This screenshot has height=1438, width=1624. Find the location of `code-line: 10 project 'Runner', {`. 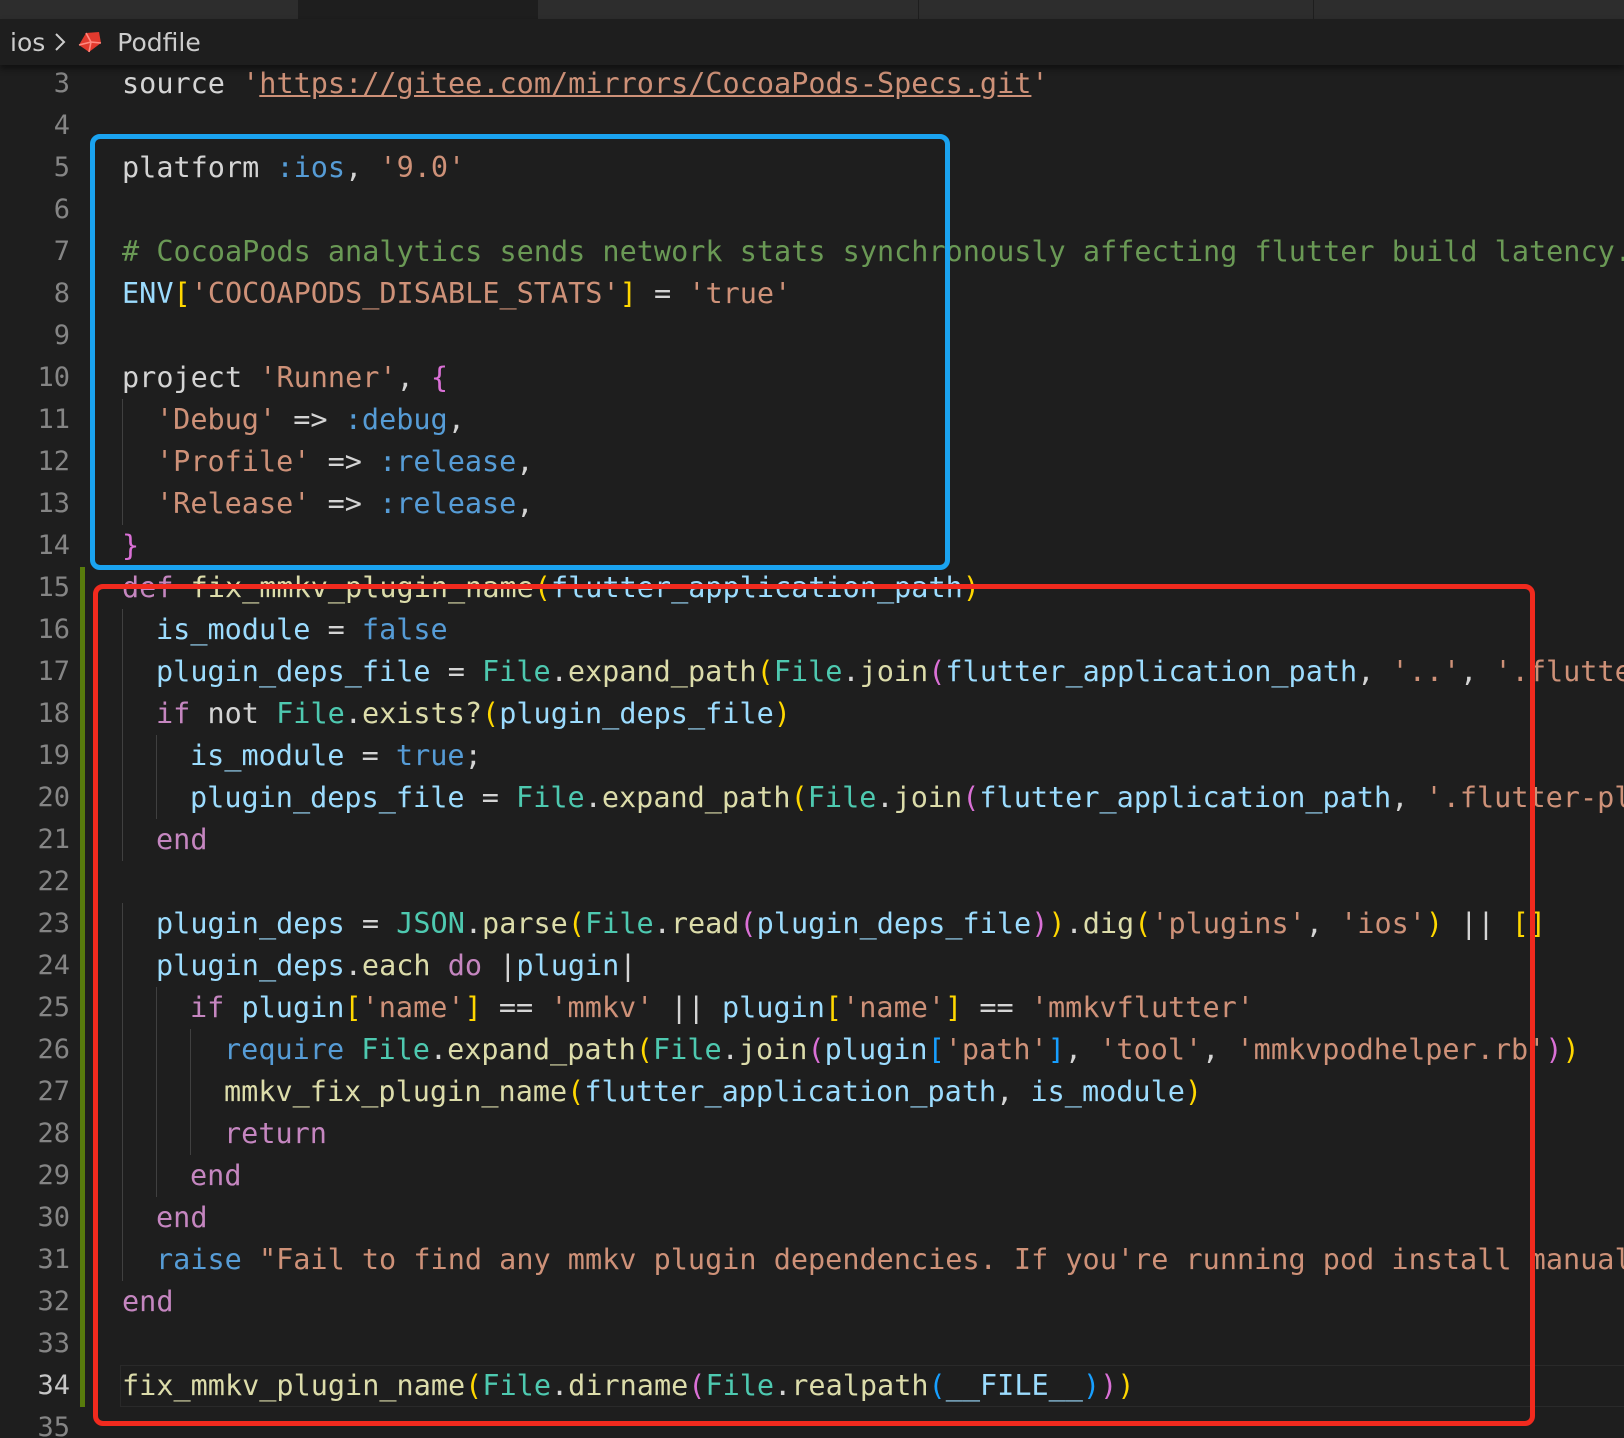

code-line: 10 project 'Runner', { is located at coordinates (812, 378).